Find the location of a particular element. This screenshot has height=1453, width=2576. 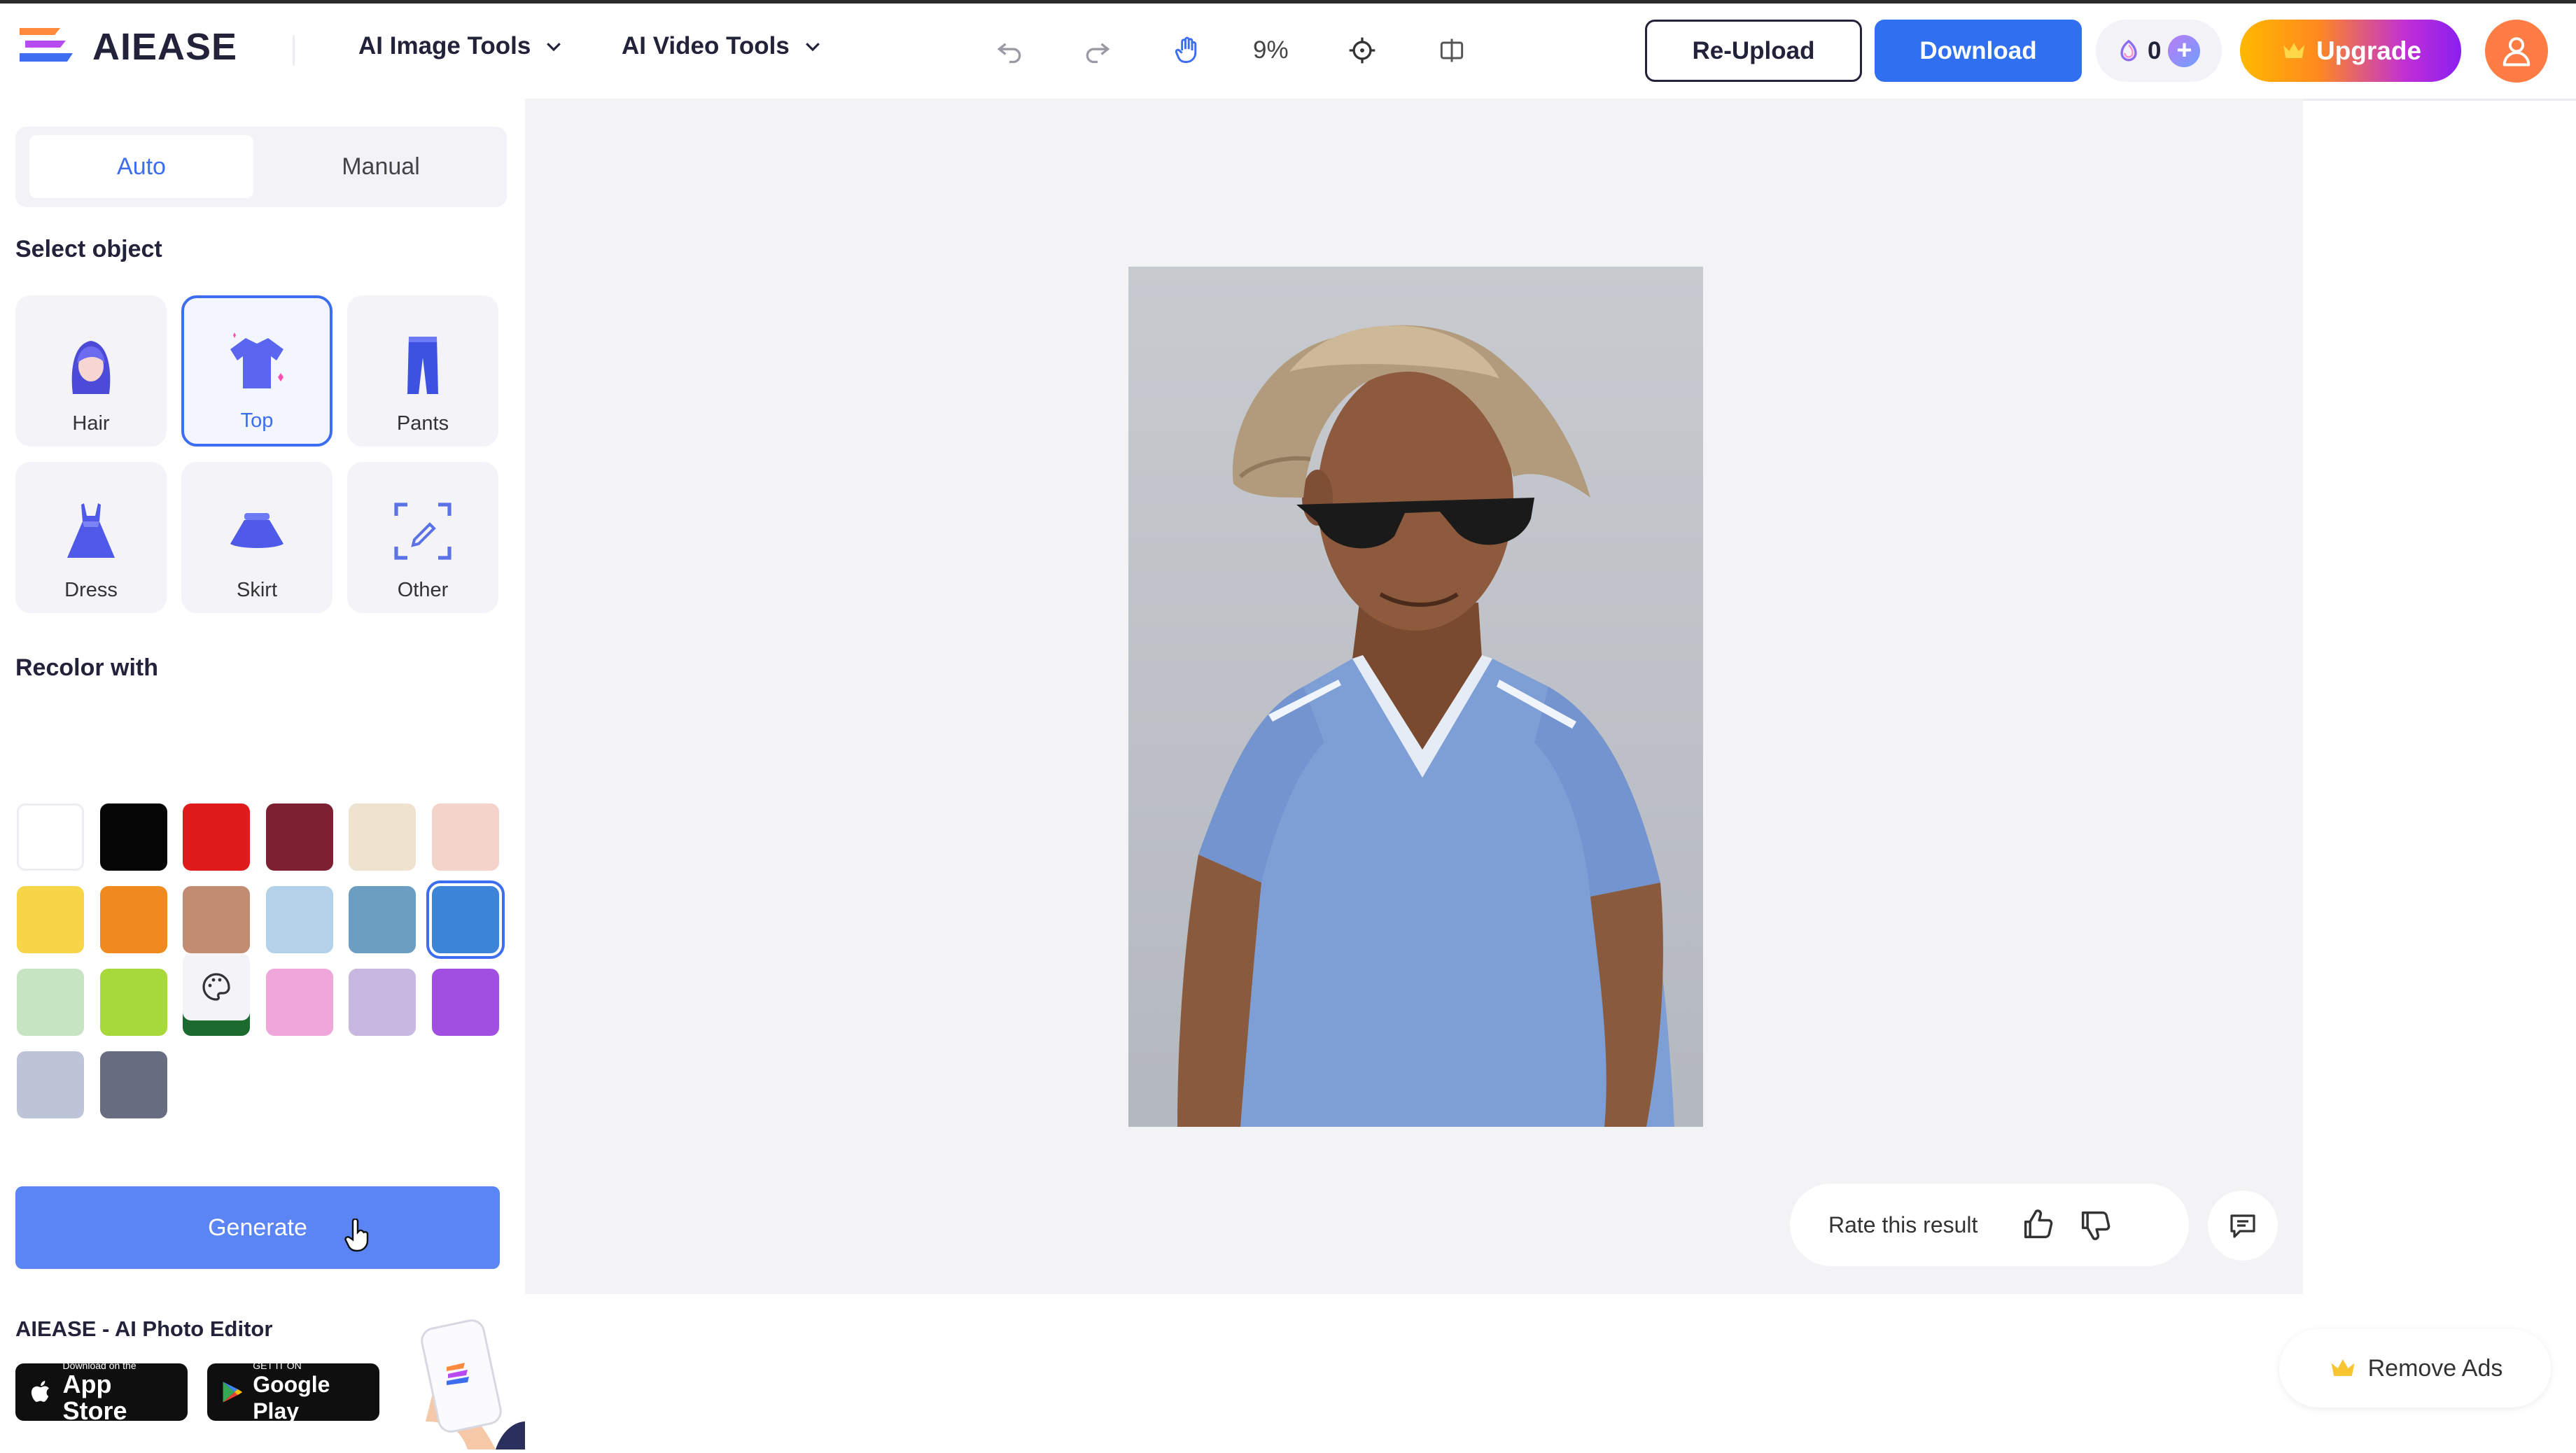

rate-result-bar: Rate this result is located at coordinates (1989, 1225).